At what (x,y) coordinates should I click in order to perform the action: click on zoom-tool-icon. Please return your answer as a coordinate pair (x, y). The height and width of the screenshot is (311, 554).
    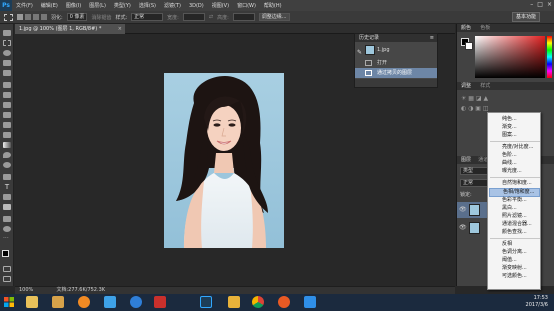
    Looking at the image, I should click on (7, 229).